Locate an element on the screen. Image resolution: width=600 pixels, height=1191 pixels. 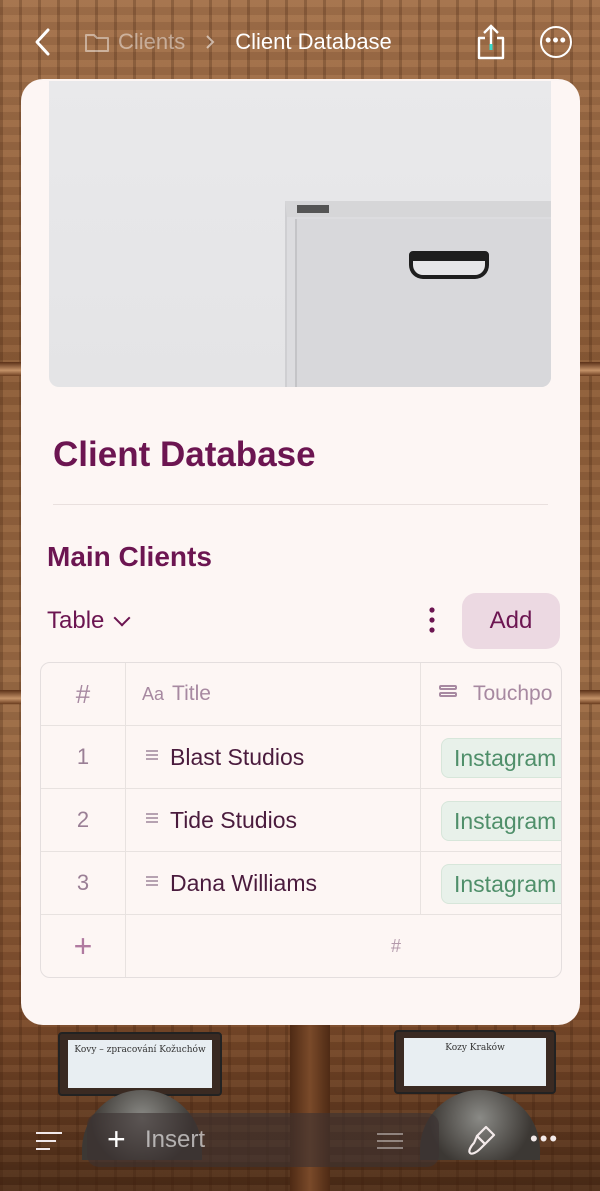
paintbrush-icon is located at coordinates (482, 1140).